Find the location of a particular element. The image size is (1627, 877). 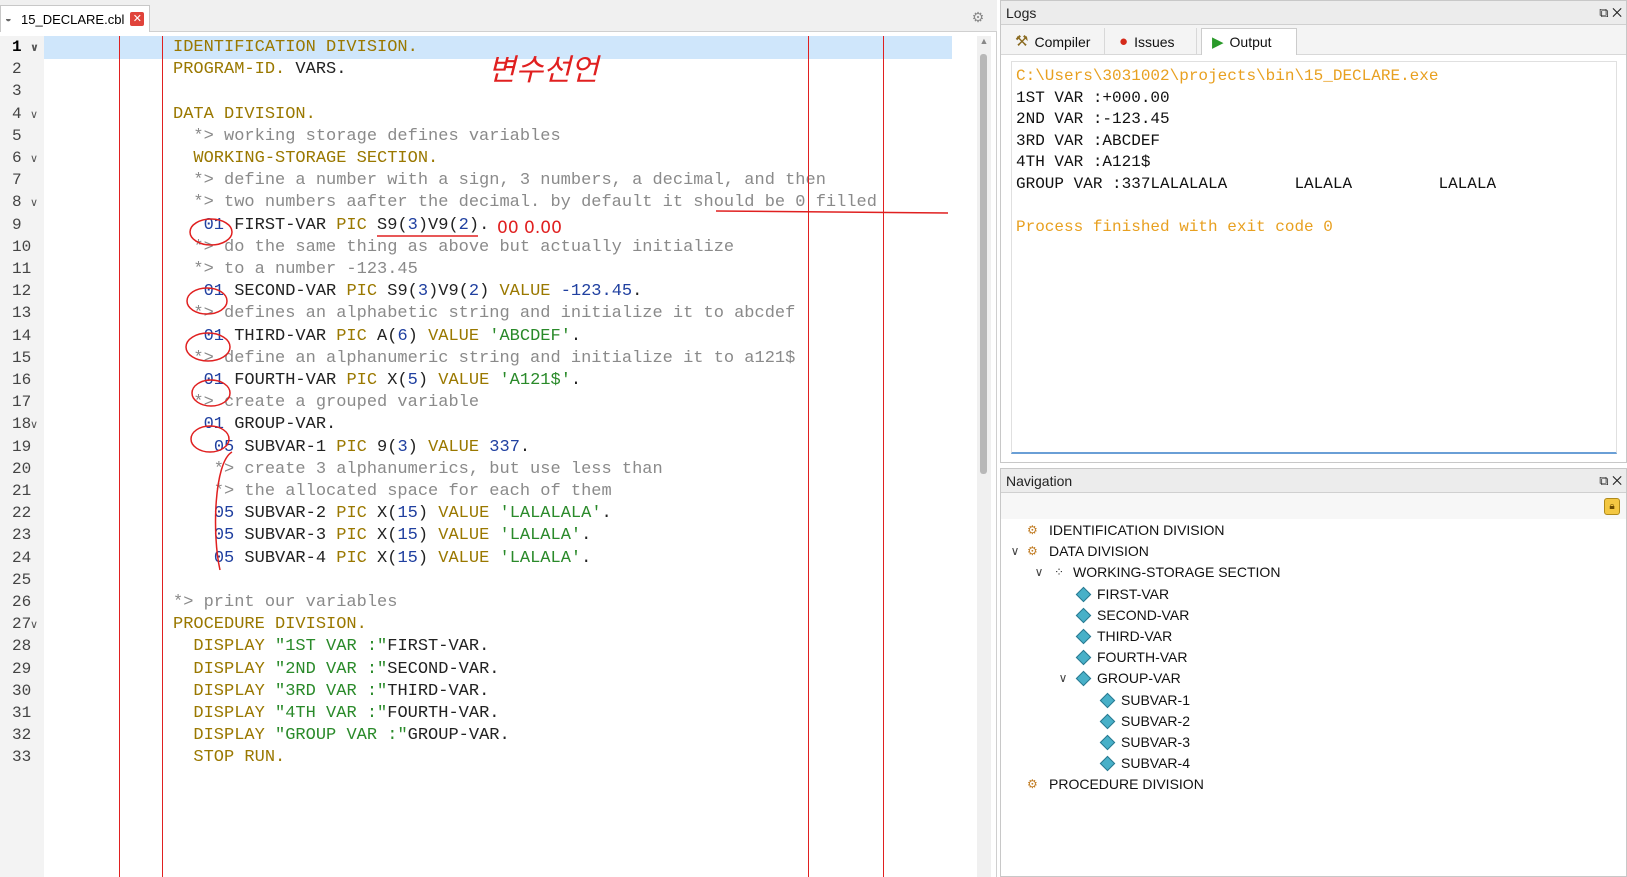

code-token: -123.45 is located at coordinates (596, 292).